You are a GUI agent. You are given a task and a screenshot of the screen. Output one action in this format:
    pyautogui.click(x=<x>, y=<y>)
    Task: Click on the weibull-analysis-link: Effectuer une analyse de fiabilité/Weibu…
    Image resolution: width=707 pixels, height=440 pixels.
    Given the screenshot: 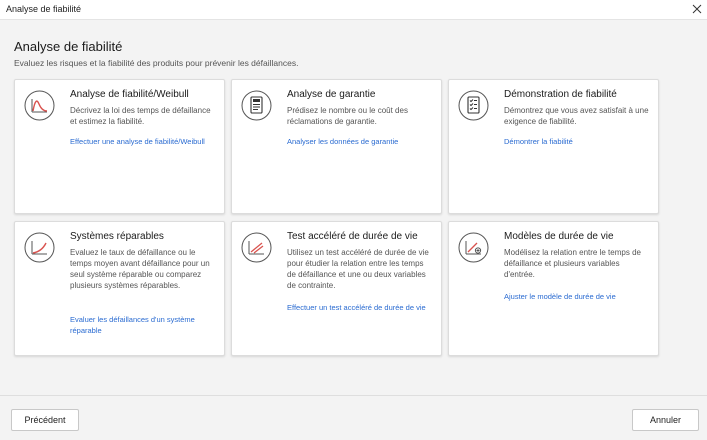 What is the action you would take?
    pyautogui.click(x=143, y=141)
    